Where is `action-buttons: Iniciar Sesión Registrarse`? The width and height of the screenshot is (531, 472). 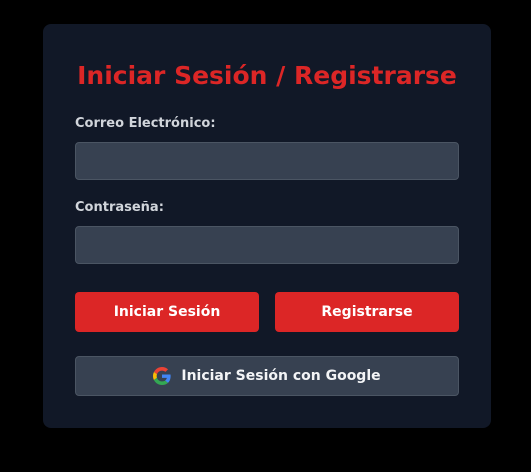
action-buttons: Iniciar Sesión Registrarse is located at coordinates (267, 312).